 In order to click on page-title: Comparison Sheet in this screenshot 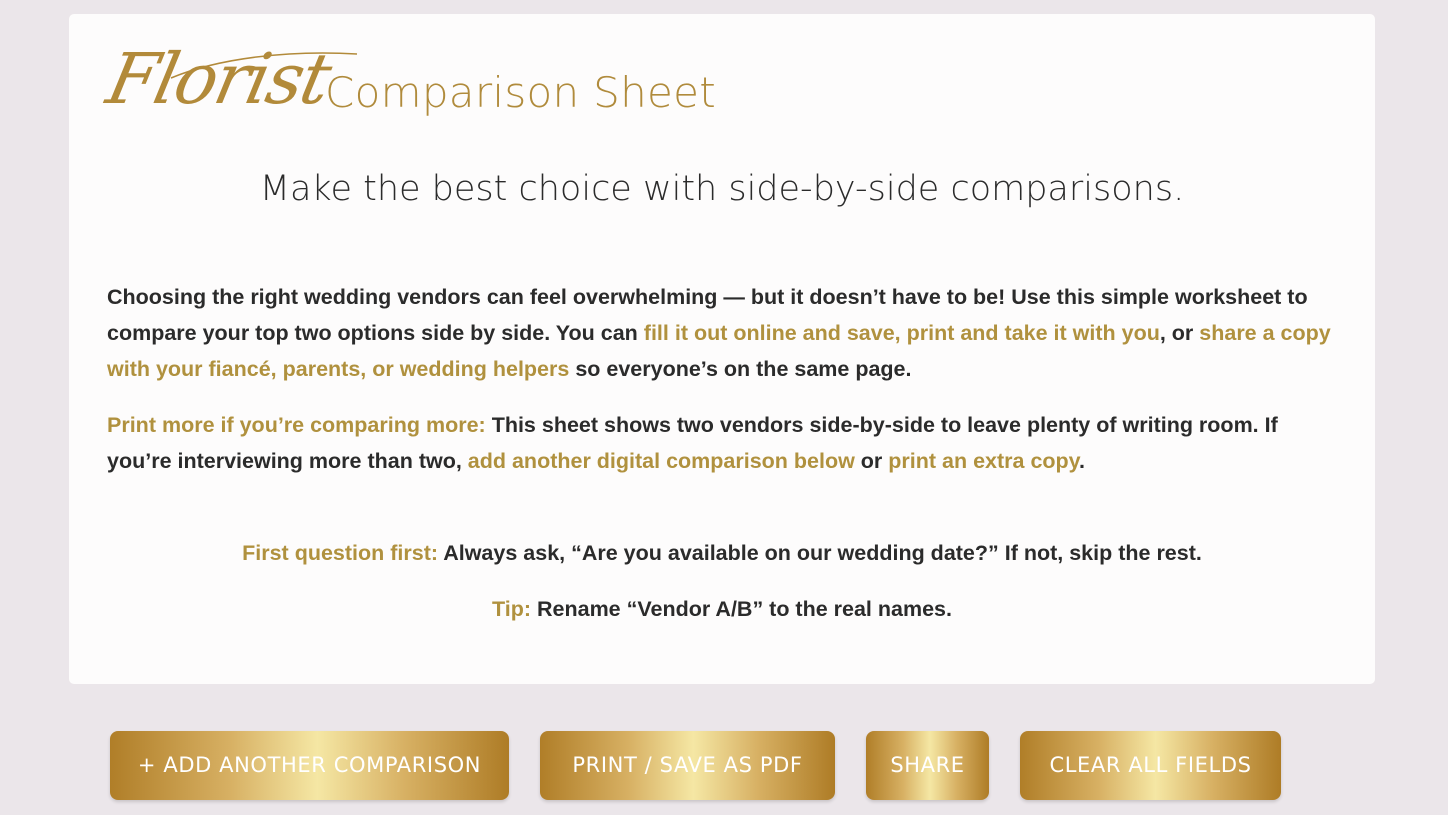, I will do `click(521, 92)`.